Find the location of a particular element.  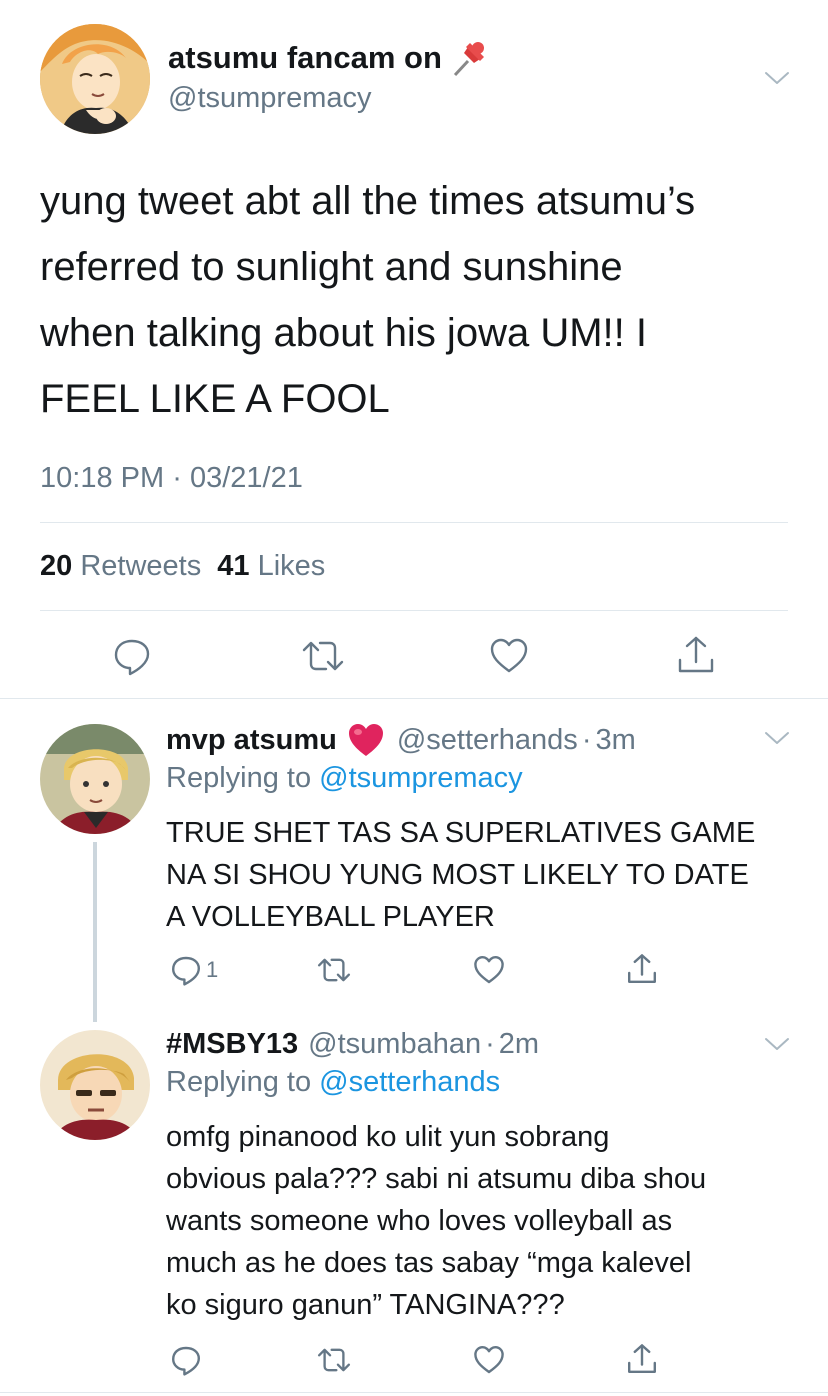

reply-header: #MSBY13 @tsumbahan · 2m is located at coordinates (352, 1044).